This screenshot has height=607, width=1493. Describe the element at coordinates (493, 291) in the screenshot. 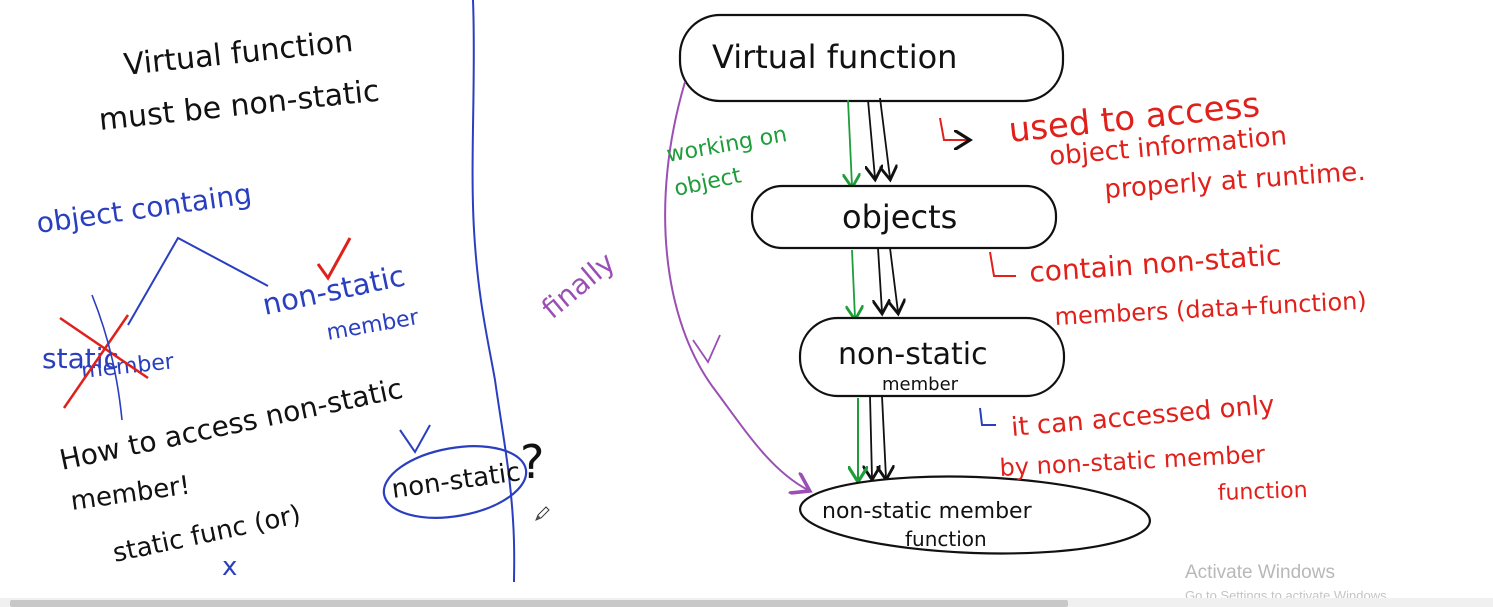

I see `divider-line` at that location.